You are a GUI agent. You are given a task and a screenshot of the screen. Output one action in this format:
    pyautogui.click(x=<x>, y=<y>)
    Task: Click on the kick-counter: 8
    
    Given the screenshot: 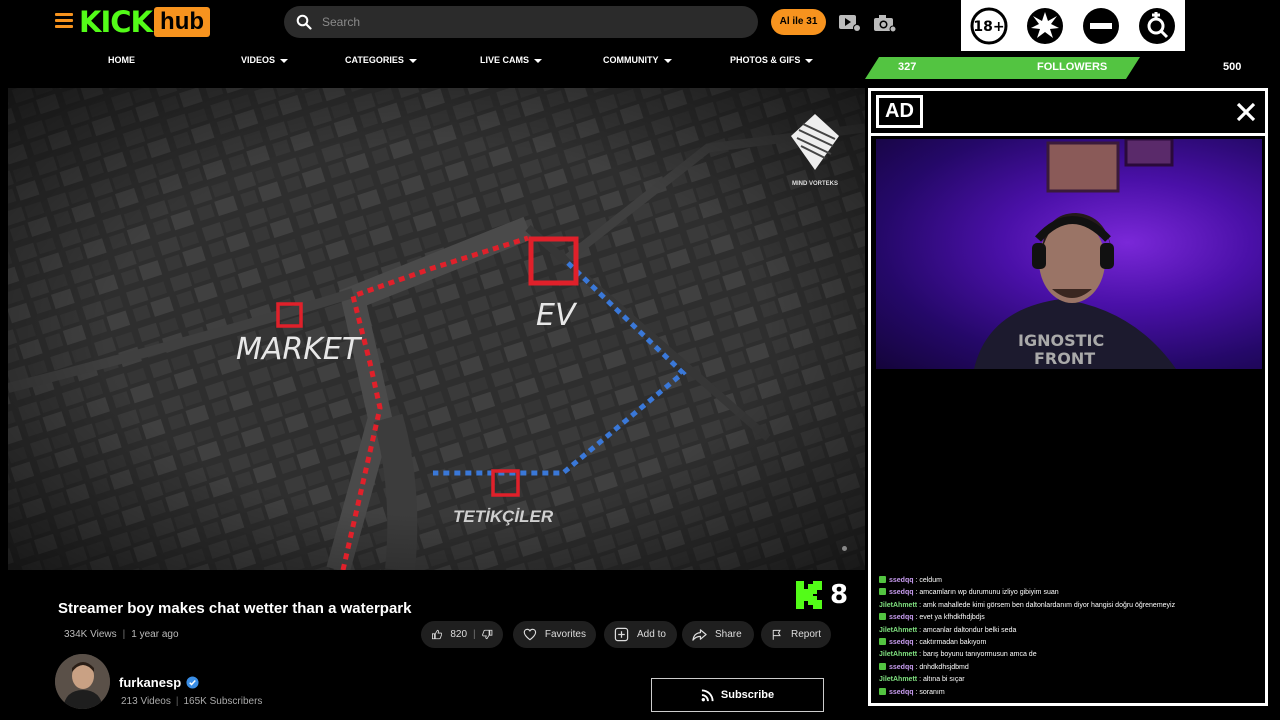 What is the action you would take?
    pyautogui.click(x=822, y=595)
    